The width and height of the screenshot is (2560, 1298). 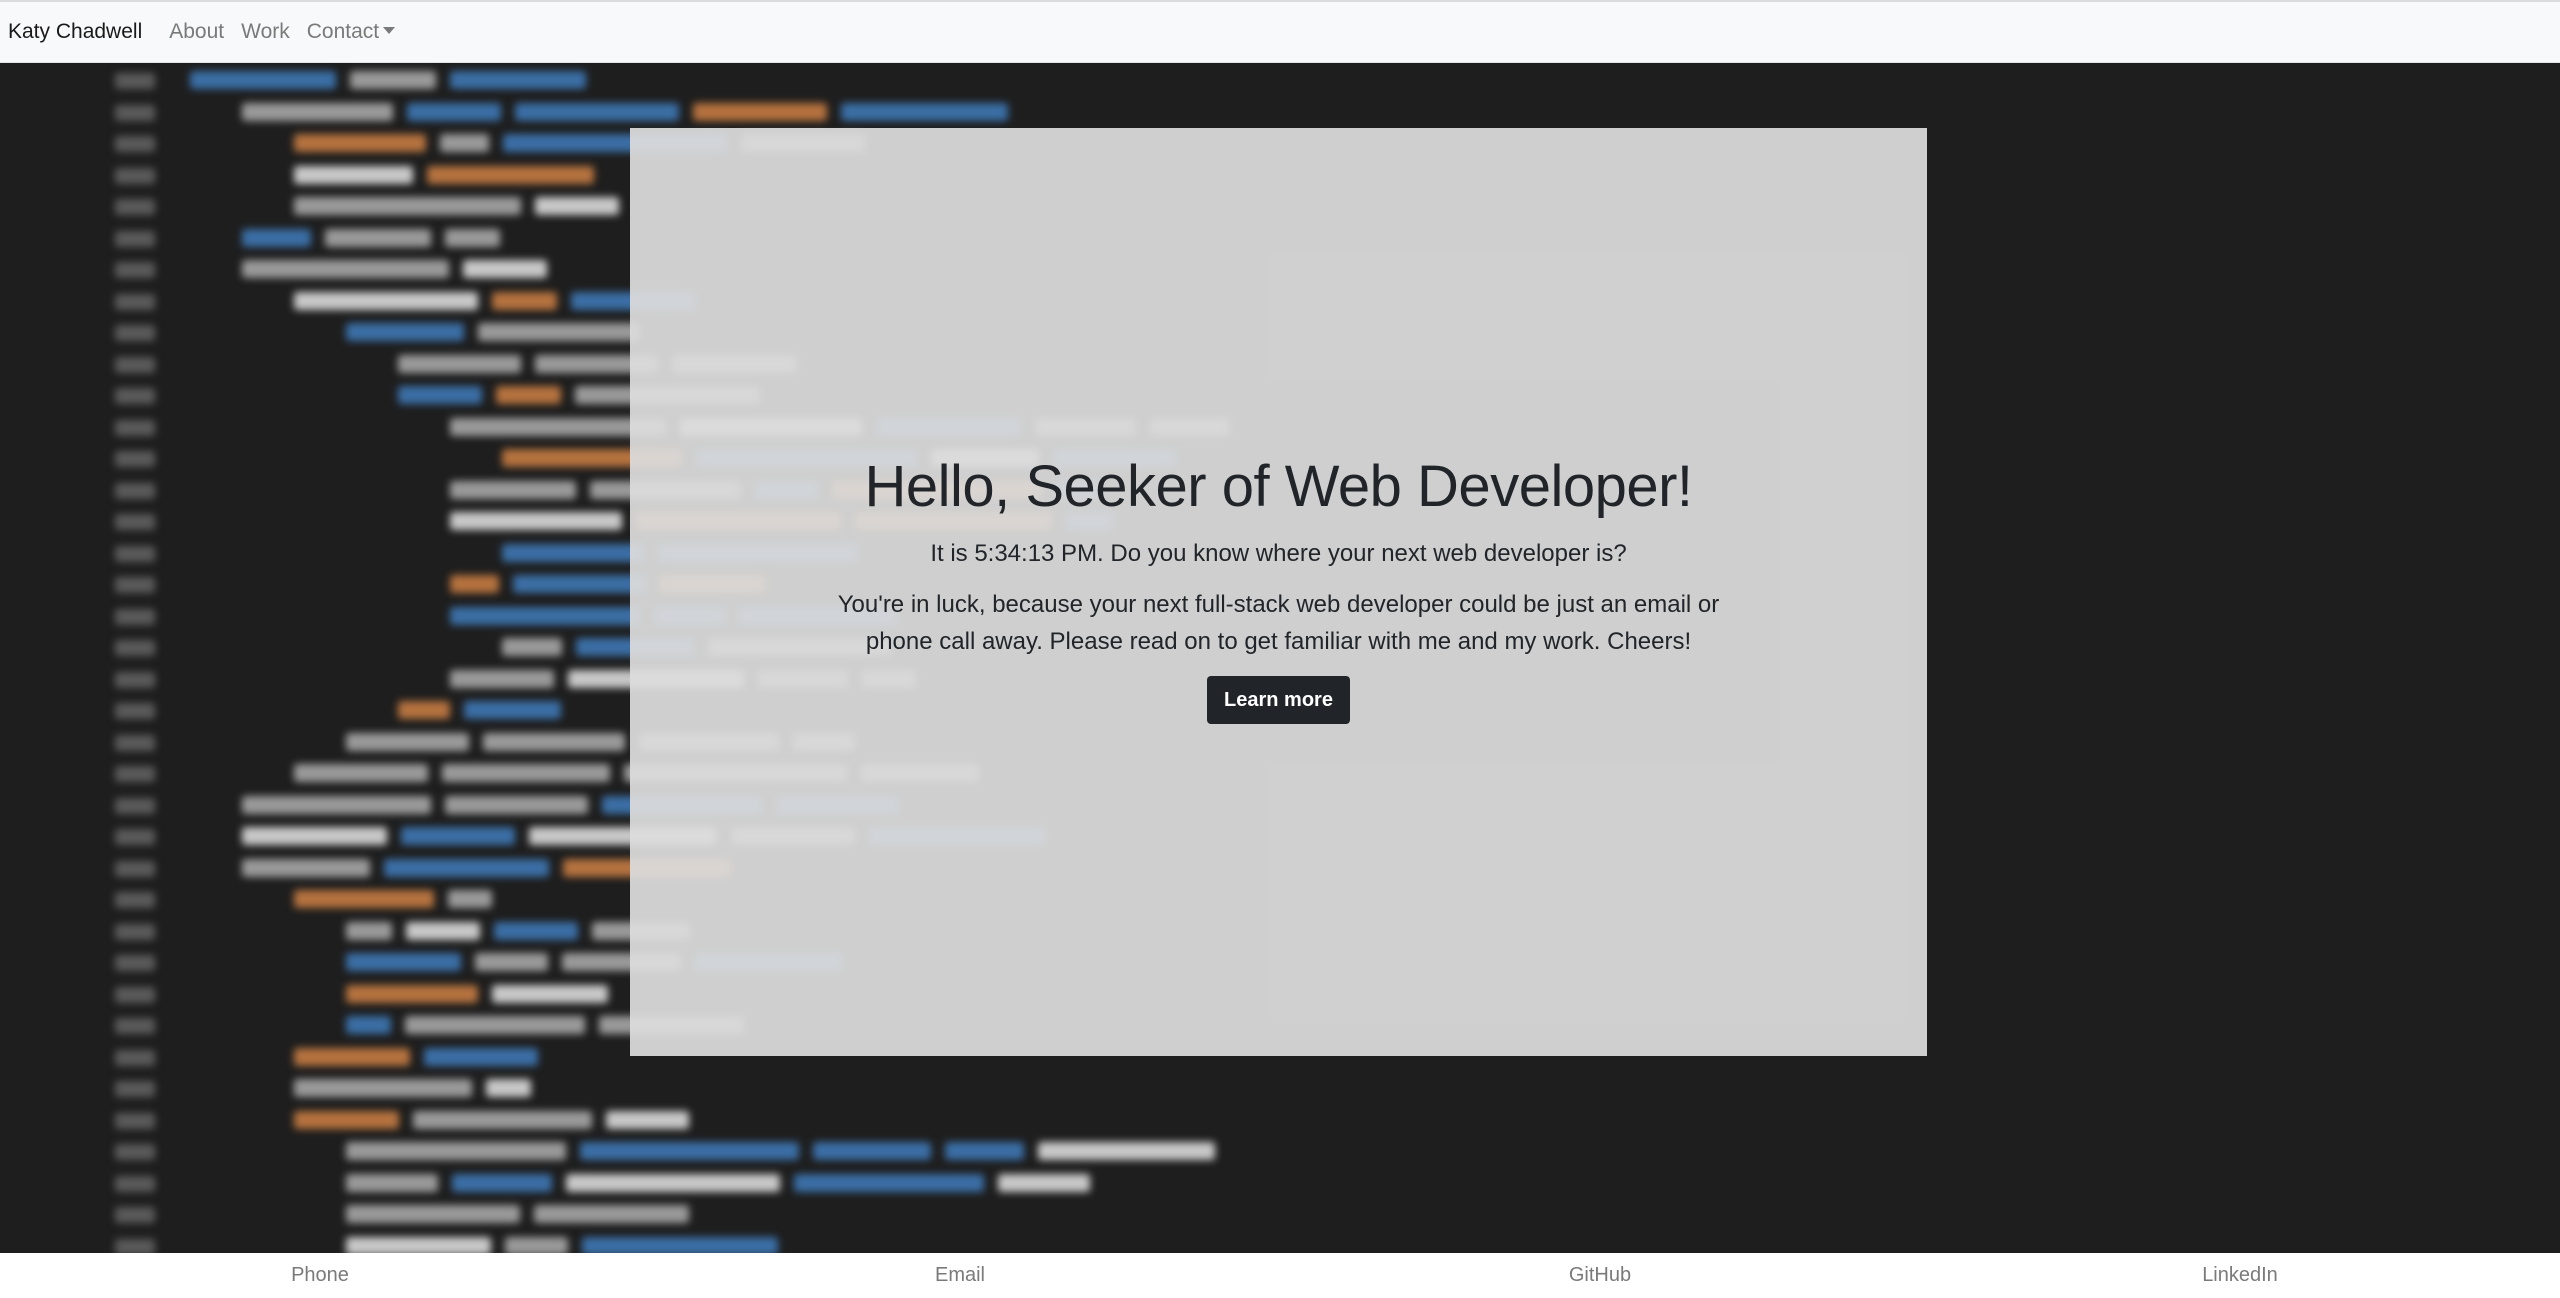 I want to click on footer-link-email: Email, so click(x=960, y=1275).